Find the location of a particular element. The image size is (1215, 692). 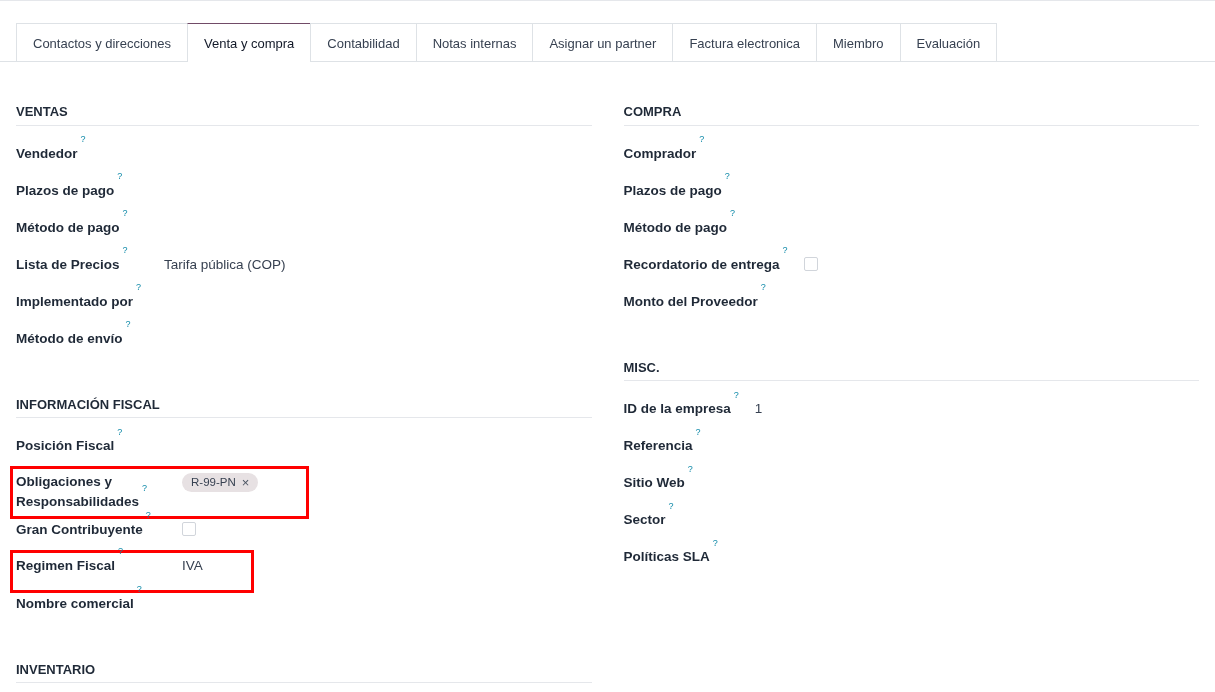

tab: Evaluación is located at coordinates (948, 42).